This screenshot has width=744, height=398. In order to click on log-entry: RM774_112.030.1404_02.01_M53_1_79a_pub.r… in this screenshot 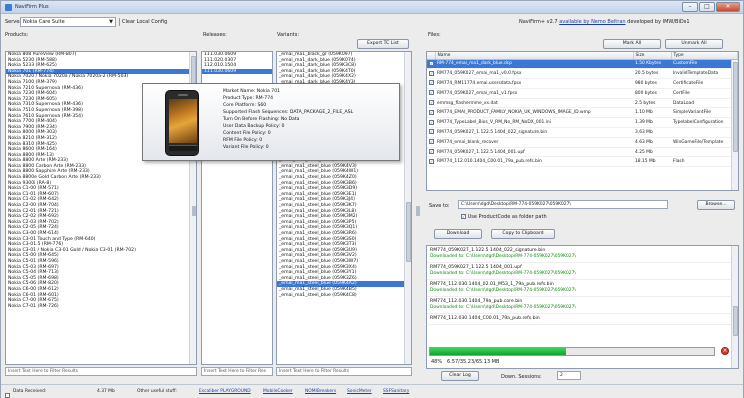, I will do `click(582, 288)`.